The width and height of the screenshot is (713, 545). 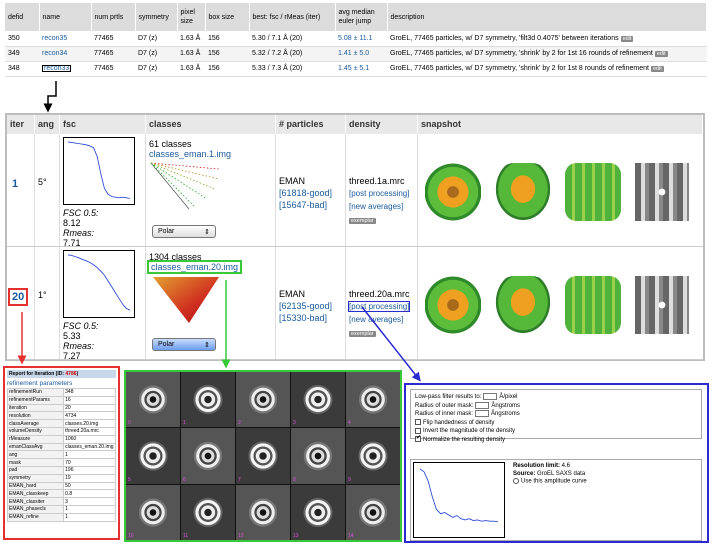 What do you see at coordinates (61, 431) in the screenshot?
I see `param-row: volumeDensity threed.20a.mrc` at bounding box center [61, 431].